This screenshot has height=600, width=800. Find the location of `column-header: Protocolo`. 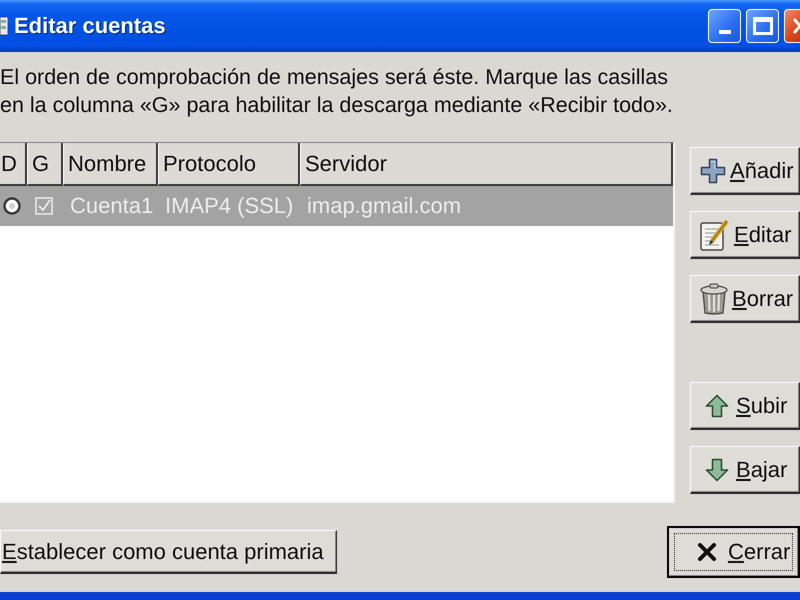

column-header: Protocolo is located at coordinates (229, 164).